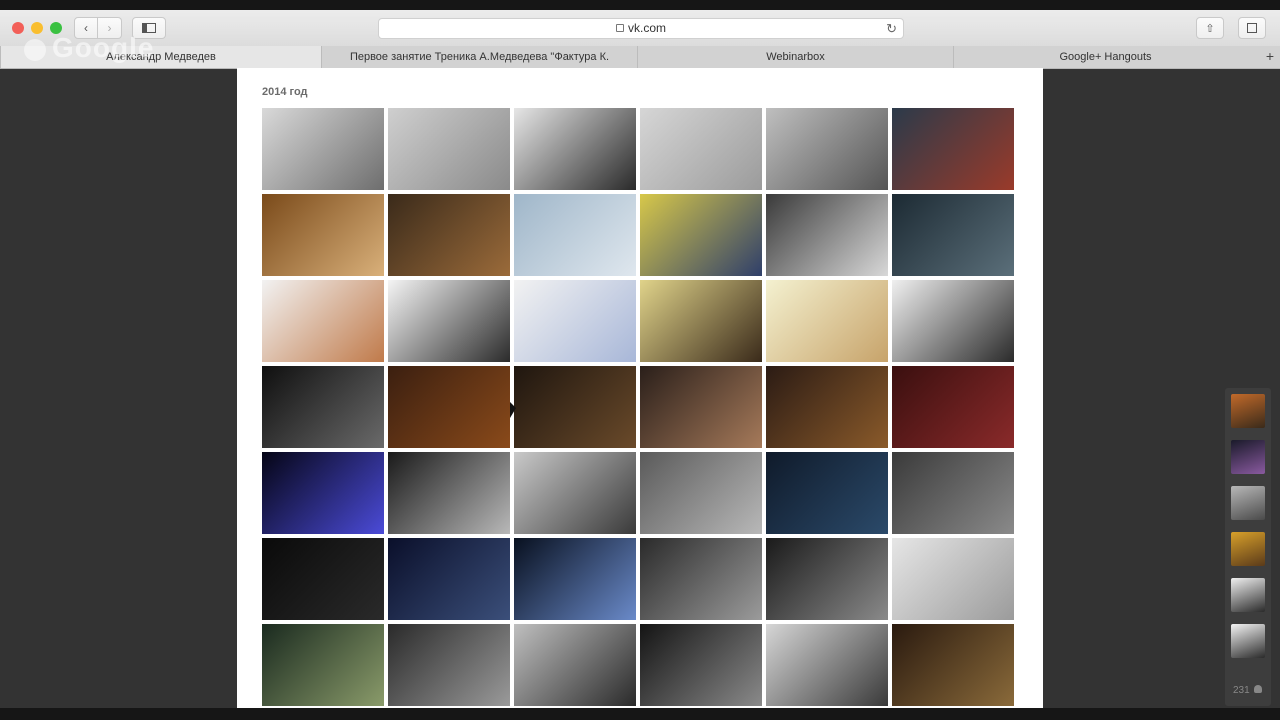  I want to click on tab-label: Google+ Hangouts, so click(1105, 57).